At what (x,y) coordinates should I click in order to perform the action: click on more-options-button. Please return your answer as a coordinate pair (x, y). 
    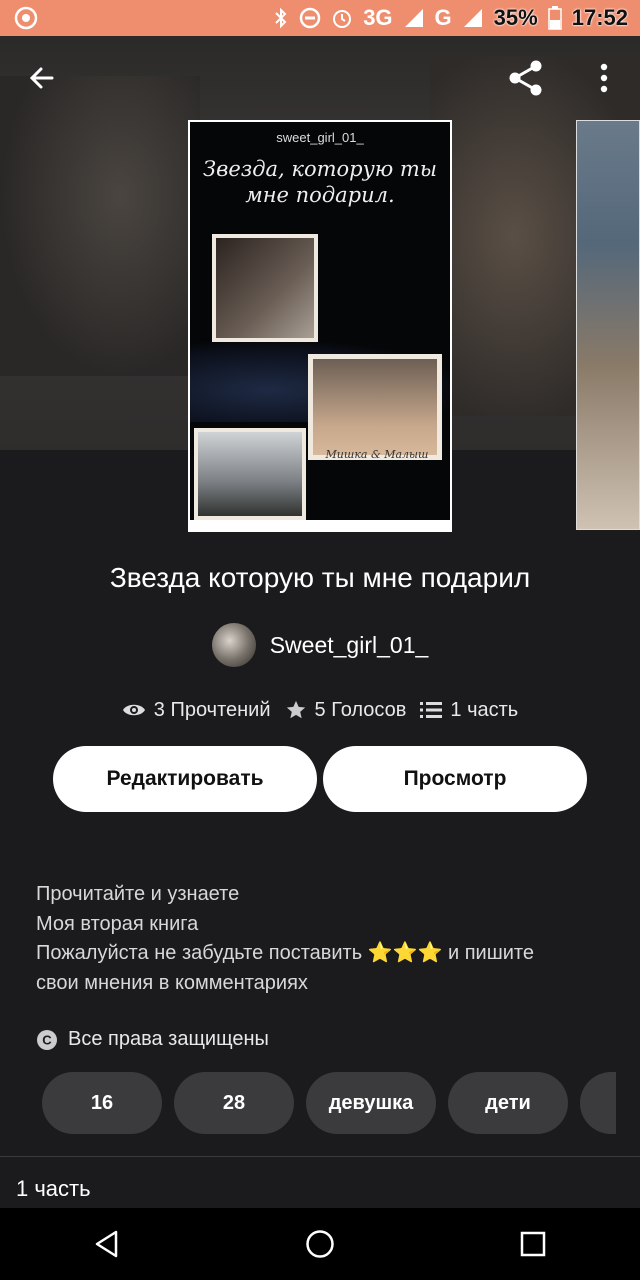
    Looking at the image, I should click on (604, 78).